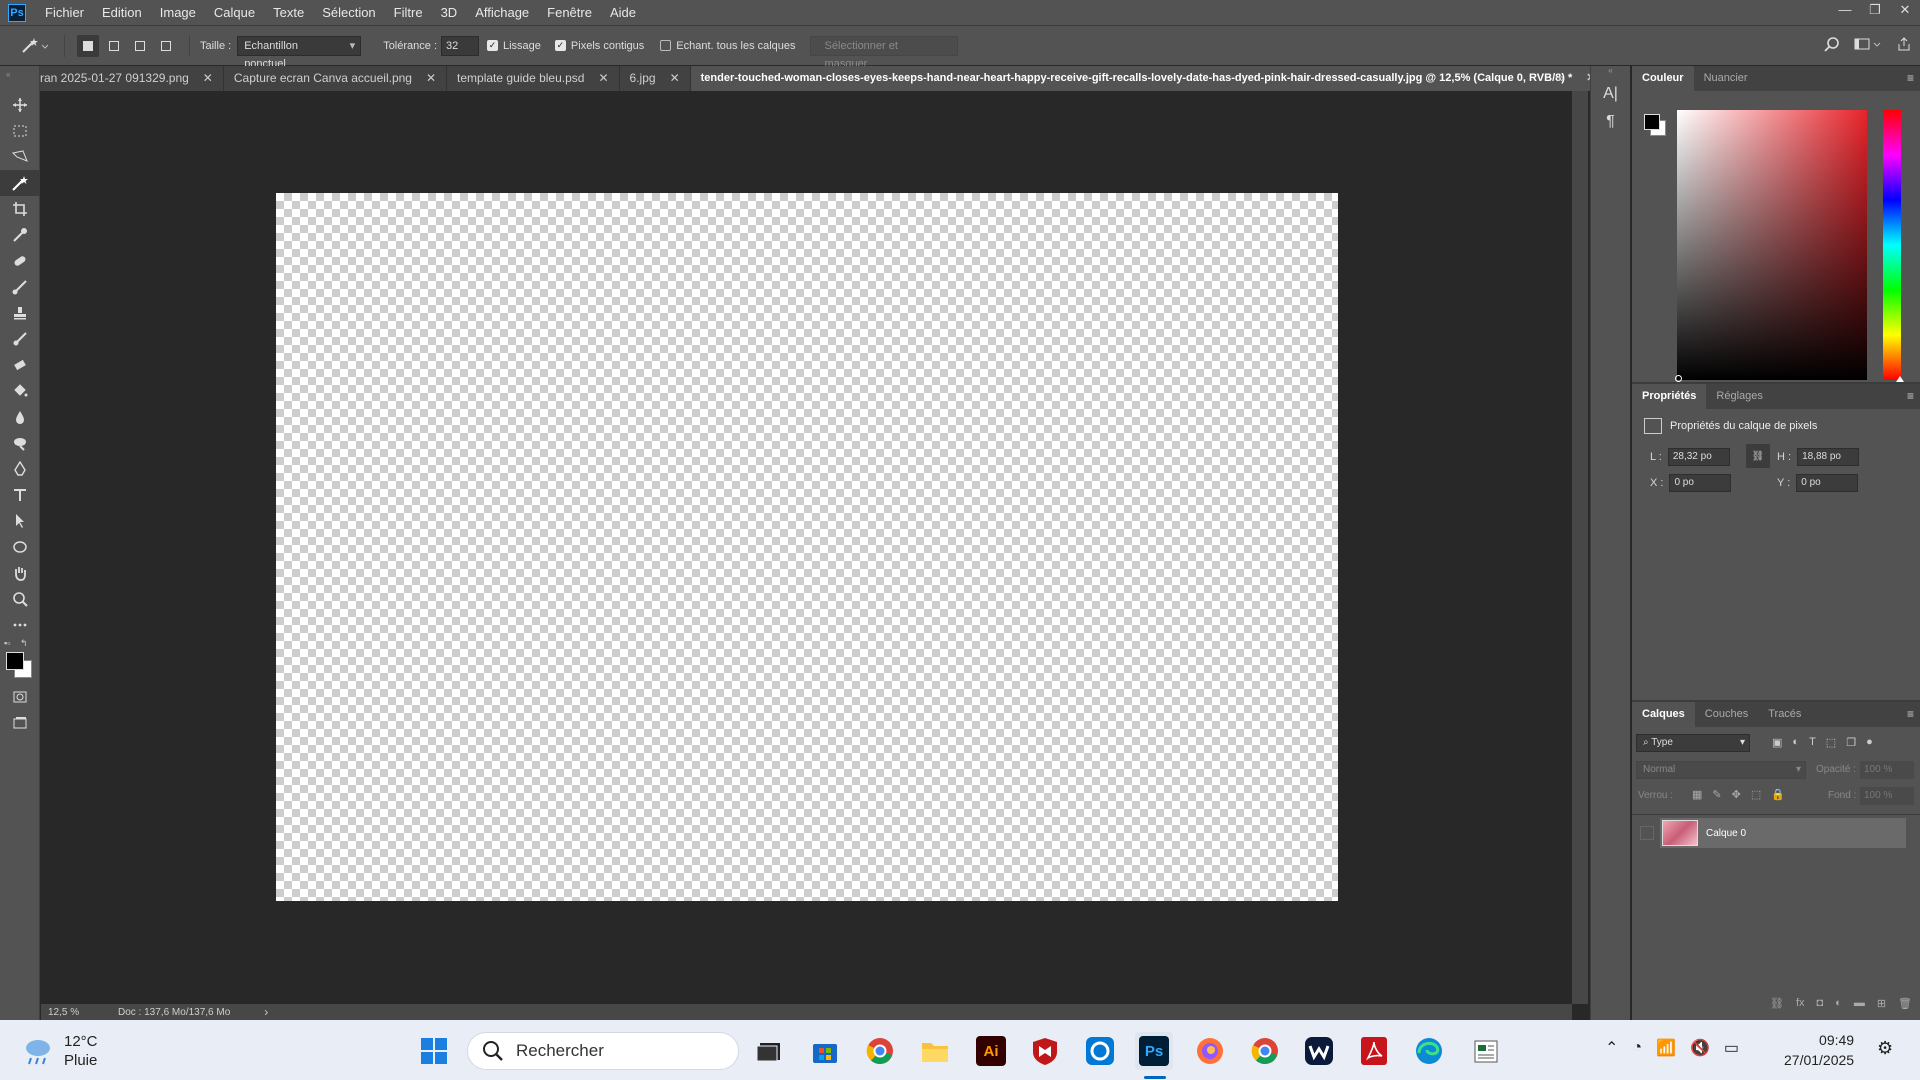  Describe the element at coordinates (20, 209) in the screenshot. I see `crop-tool-icon` at that location.